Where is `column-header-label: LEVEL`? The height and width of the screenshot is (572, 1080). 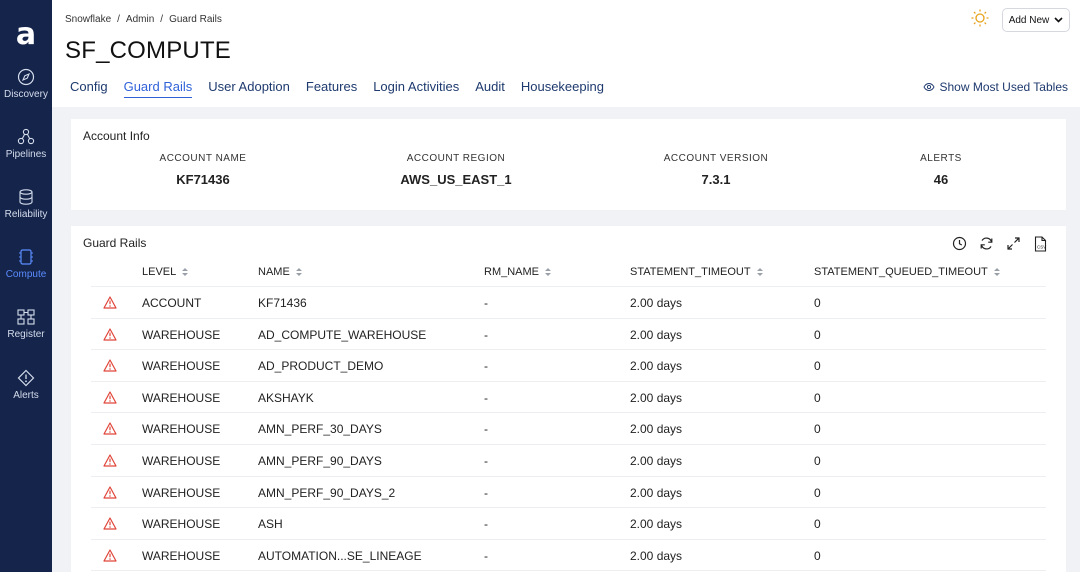 column-header-label: LEVEL is located at coordinates (159, 272).